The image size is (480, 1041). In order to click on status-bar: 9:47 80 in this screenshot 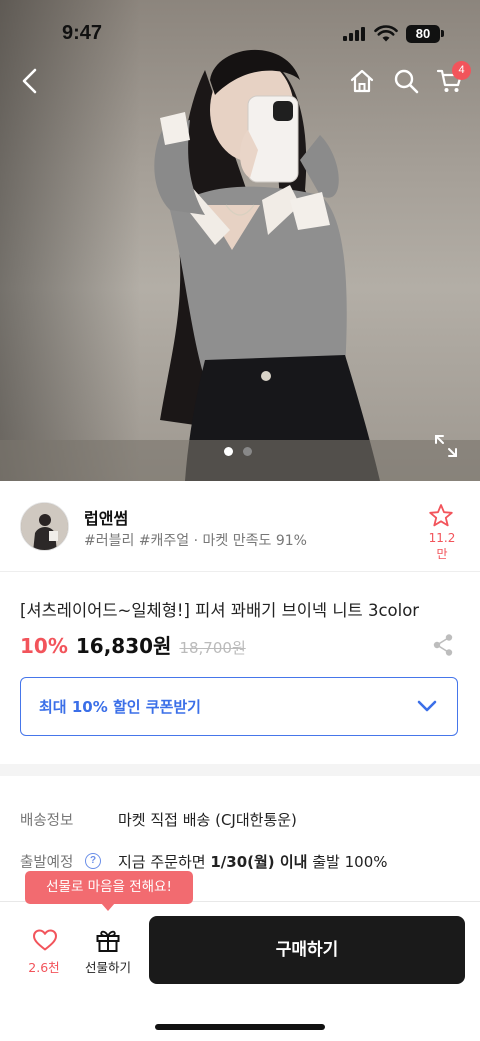, I will do `click(240, 28)`.